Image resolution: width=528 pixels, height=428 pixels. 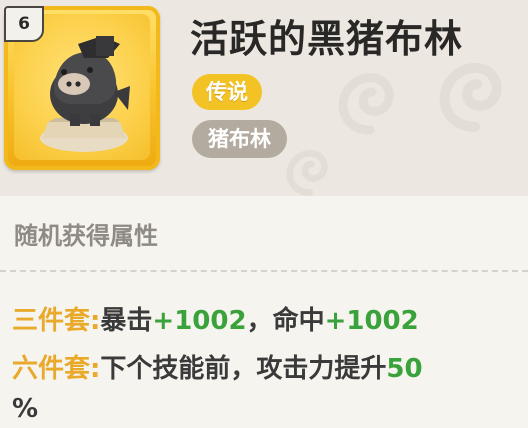 I want to click on set-bonus-6-line: 六件套:下个技能前，攻击力提升50, so click(x=217, y=366).